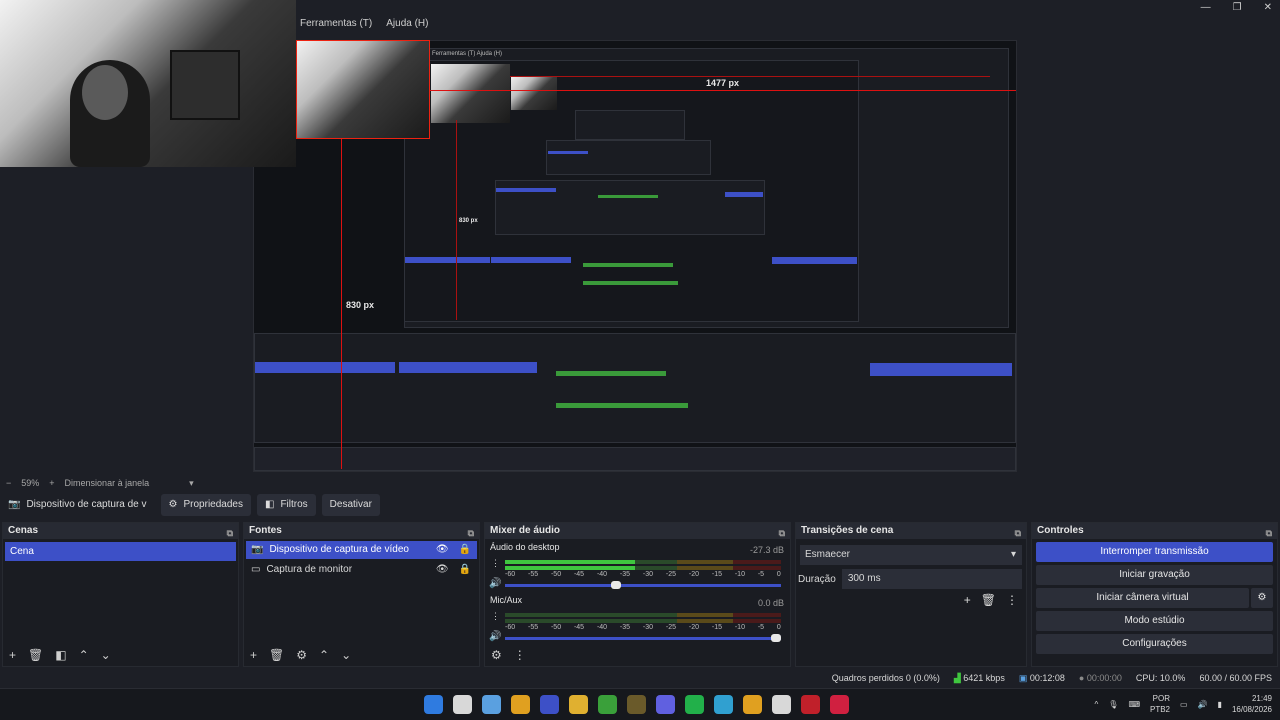 This screenshot has width=1280, height=720. What do you see at coordinates (361, 550) in the screenshot?
I see `source-item-camera: 📷 Dispositivo de captura de vídeo 👁 🔒` at bounding box center [361, 550].